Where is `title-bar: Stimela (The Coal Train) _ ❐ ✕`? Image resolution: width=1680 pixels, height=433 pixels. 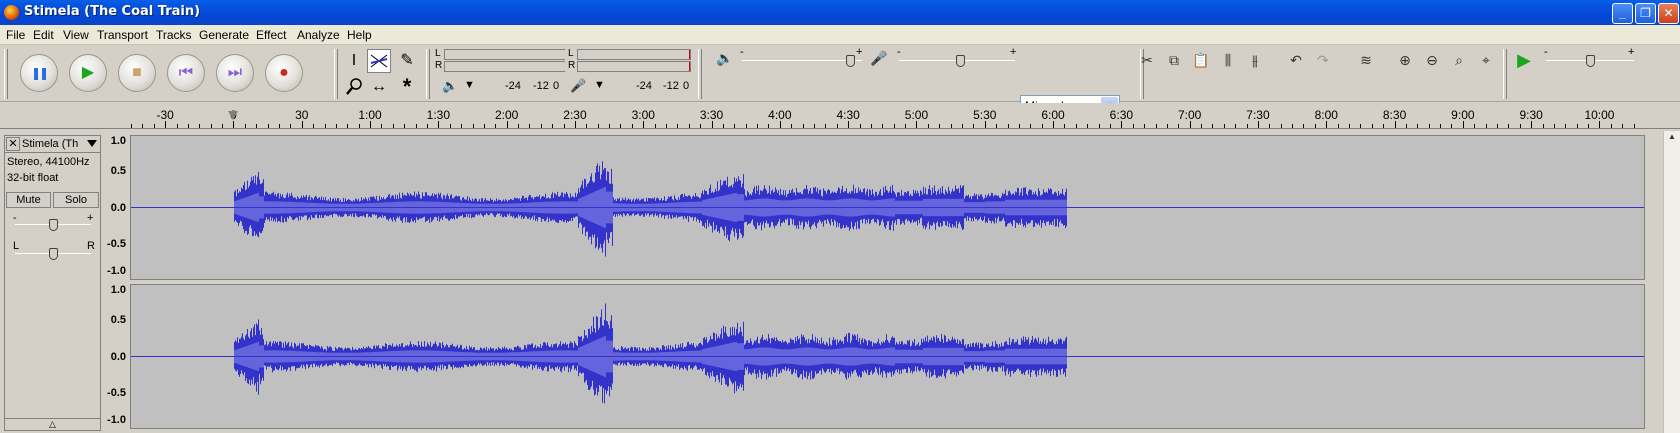
title-bar: Stimela (The Coal Train) _ ❐ ✕ is located at coordinates (840, 12).